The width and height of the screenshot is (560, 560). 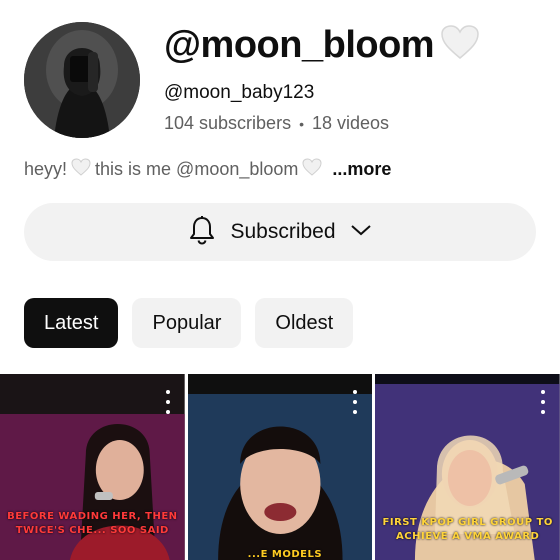 I want to click on video-count: 18 videos, so click(x=350, y=123).